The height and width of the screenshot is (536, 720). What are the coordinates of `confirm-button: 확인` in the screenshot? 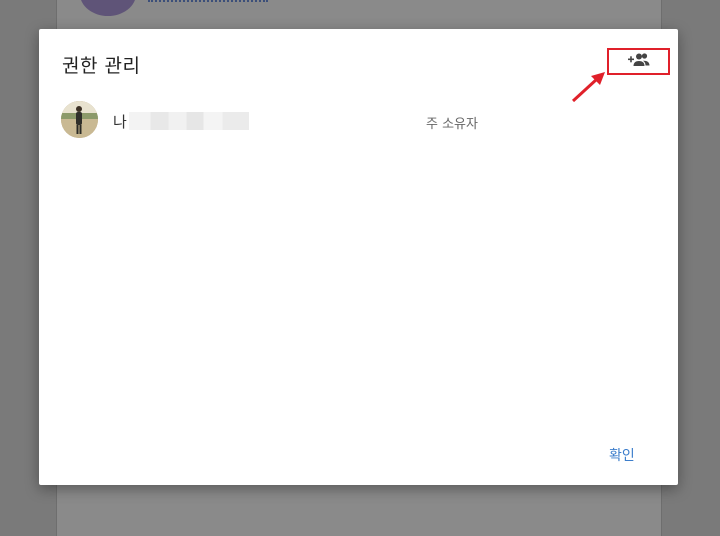 It's located at (622, 455).